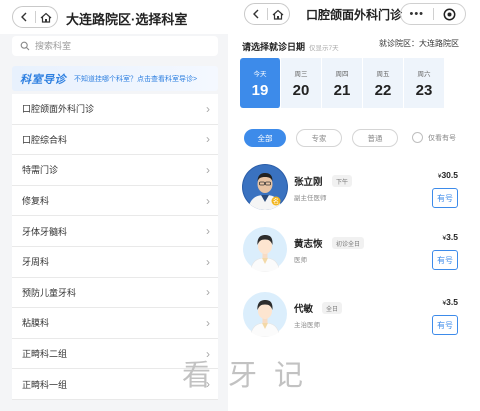 This screenshot has height=411, width=480. I want to click on guide-brand: 科室导诊, so click(43, 79).